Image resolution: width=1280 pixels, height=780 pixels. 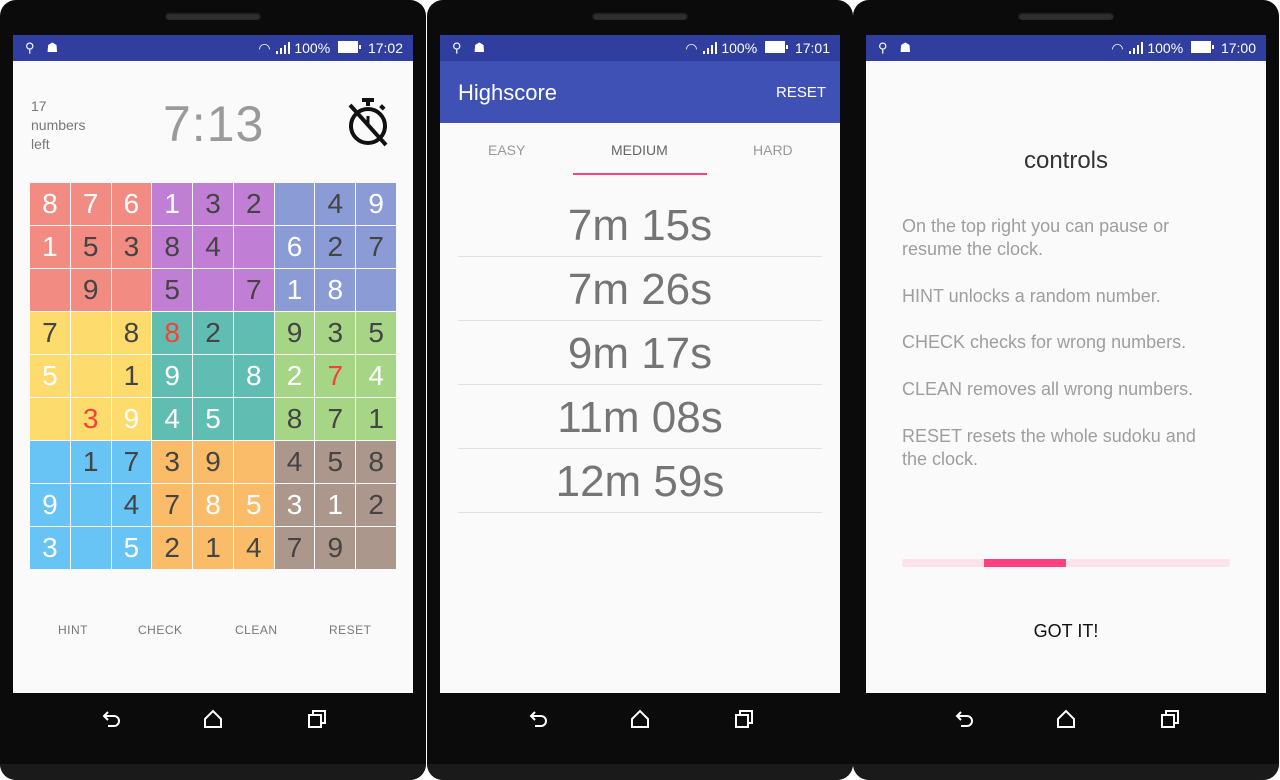 I want to click on got-it-button: GOT IT!, so click(x=1066, y=631).